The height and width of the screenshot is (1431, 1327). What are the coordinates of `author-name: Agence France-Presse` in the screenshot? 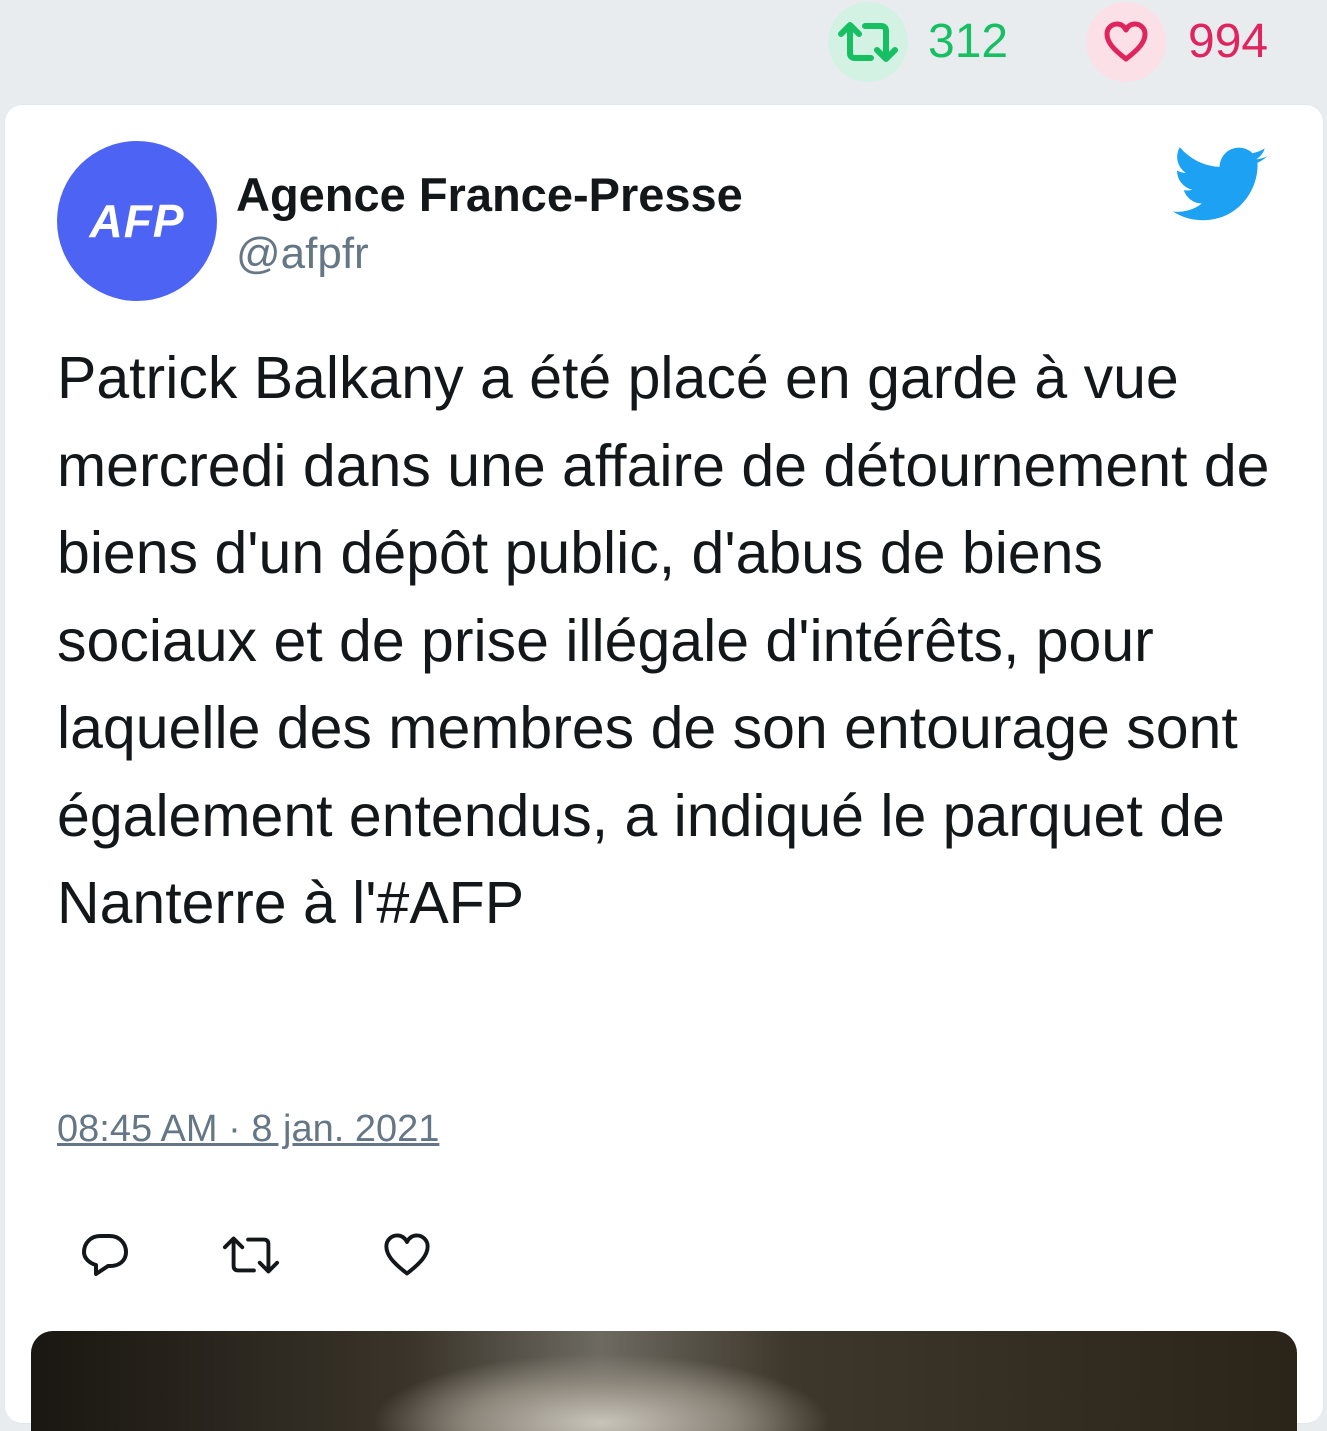 It's located at (489, 194).